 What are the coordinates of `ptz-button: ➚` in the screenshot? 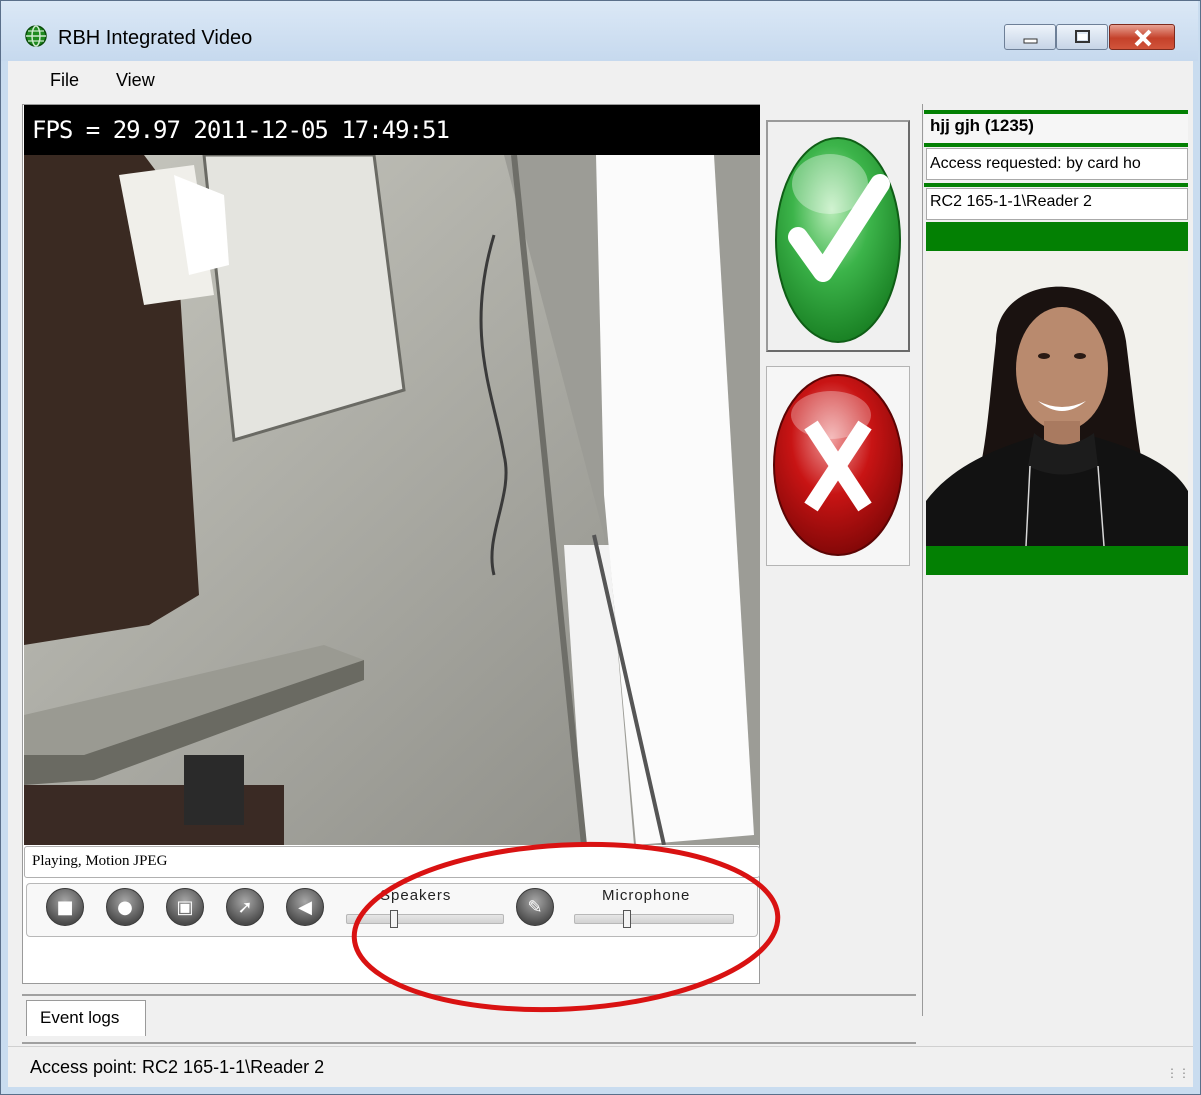 It's located at (245, 907).